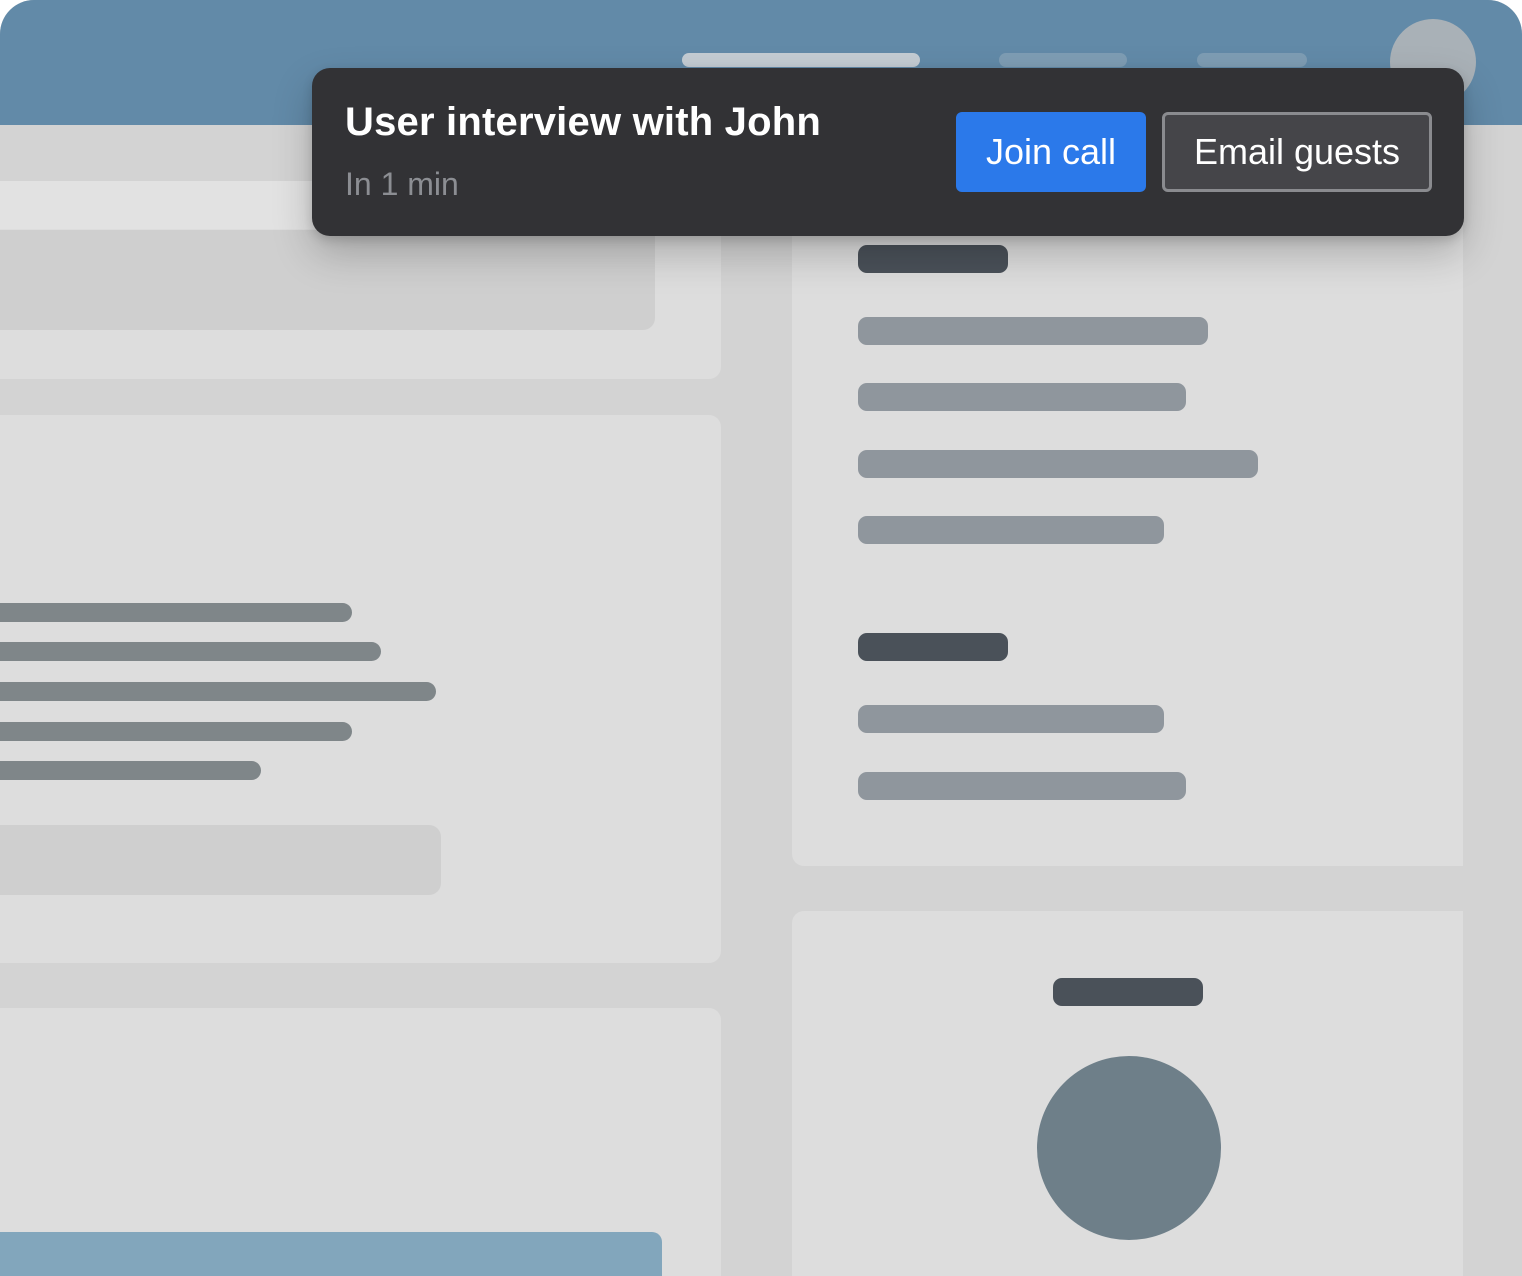 This screenshot has width=1522, height=1276. I want to click on content-placeholder, so click(327, 280).